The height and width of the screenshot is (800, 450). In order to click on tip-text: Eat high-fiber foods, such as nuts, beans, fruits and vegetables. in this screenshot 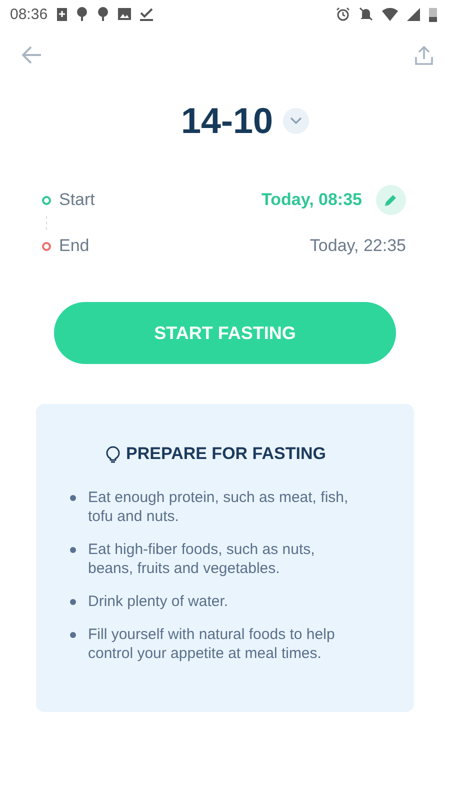, I will do `click(202, 559)`.